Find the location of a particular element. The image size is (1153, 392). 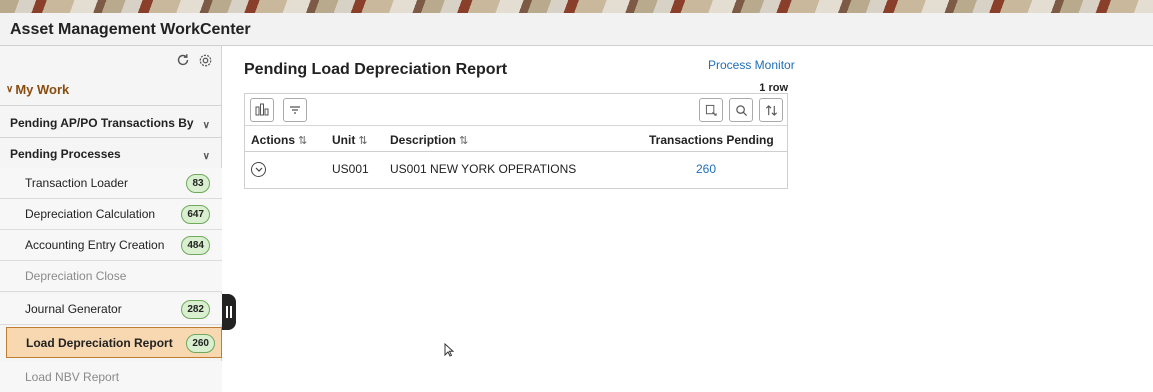

table-row: US001 US001 NEW YORK OPERATIONS 260 is located at coordinates (516, 170).